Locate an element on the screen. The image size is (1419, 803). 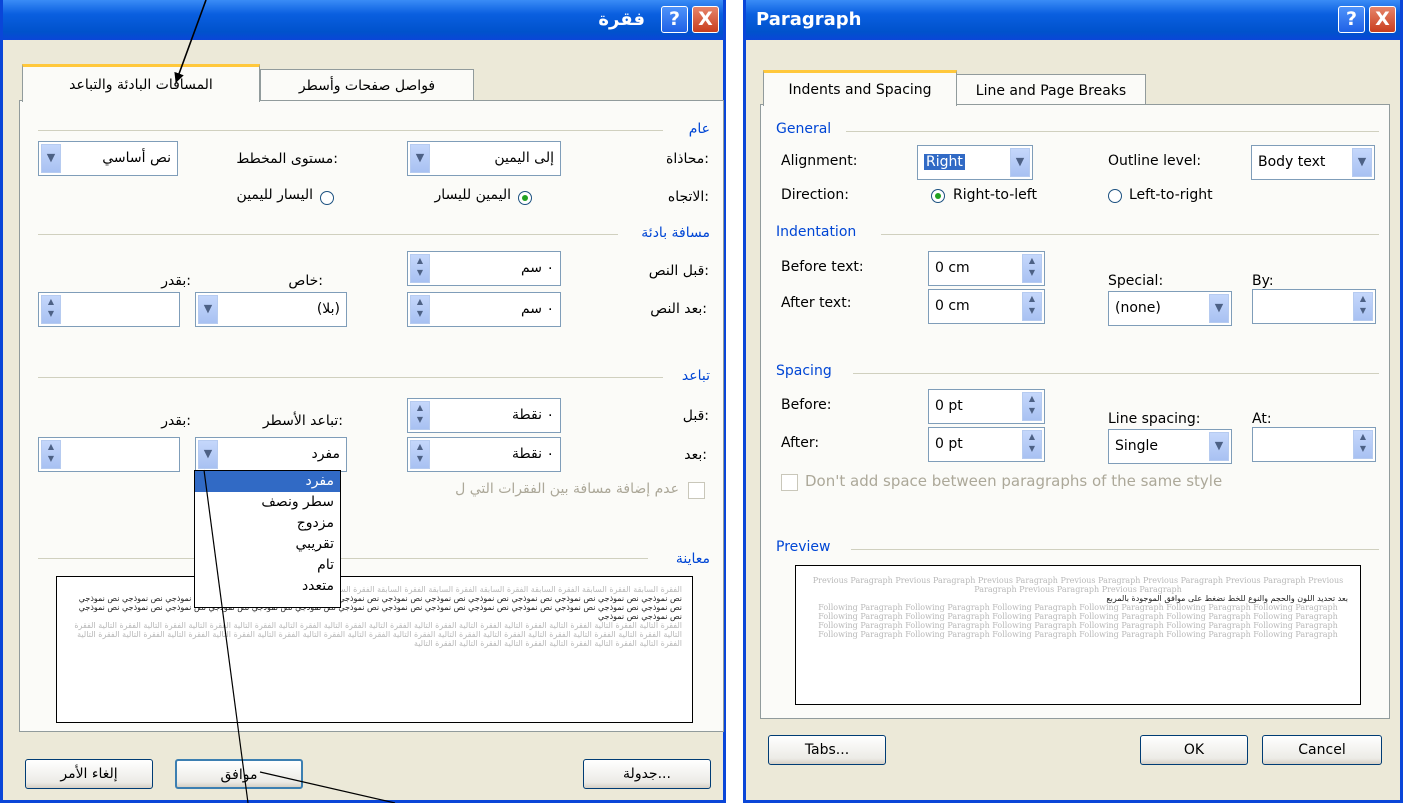
section-preview-heading: Preview is located at coordinates (803, 547).